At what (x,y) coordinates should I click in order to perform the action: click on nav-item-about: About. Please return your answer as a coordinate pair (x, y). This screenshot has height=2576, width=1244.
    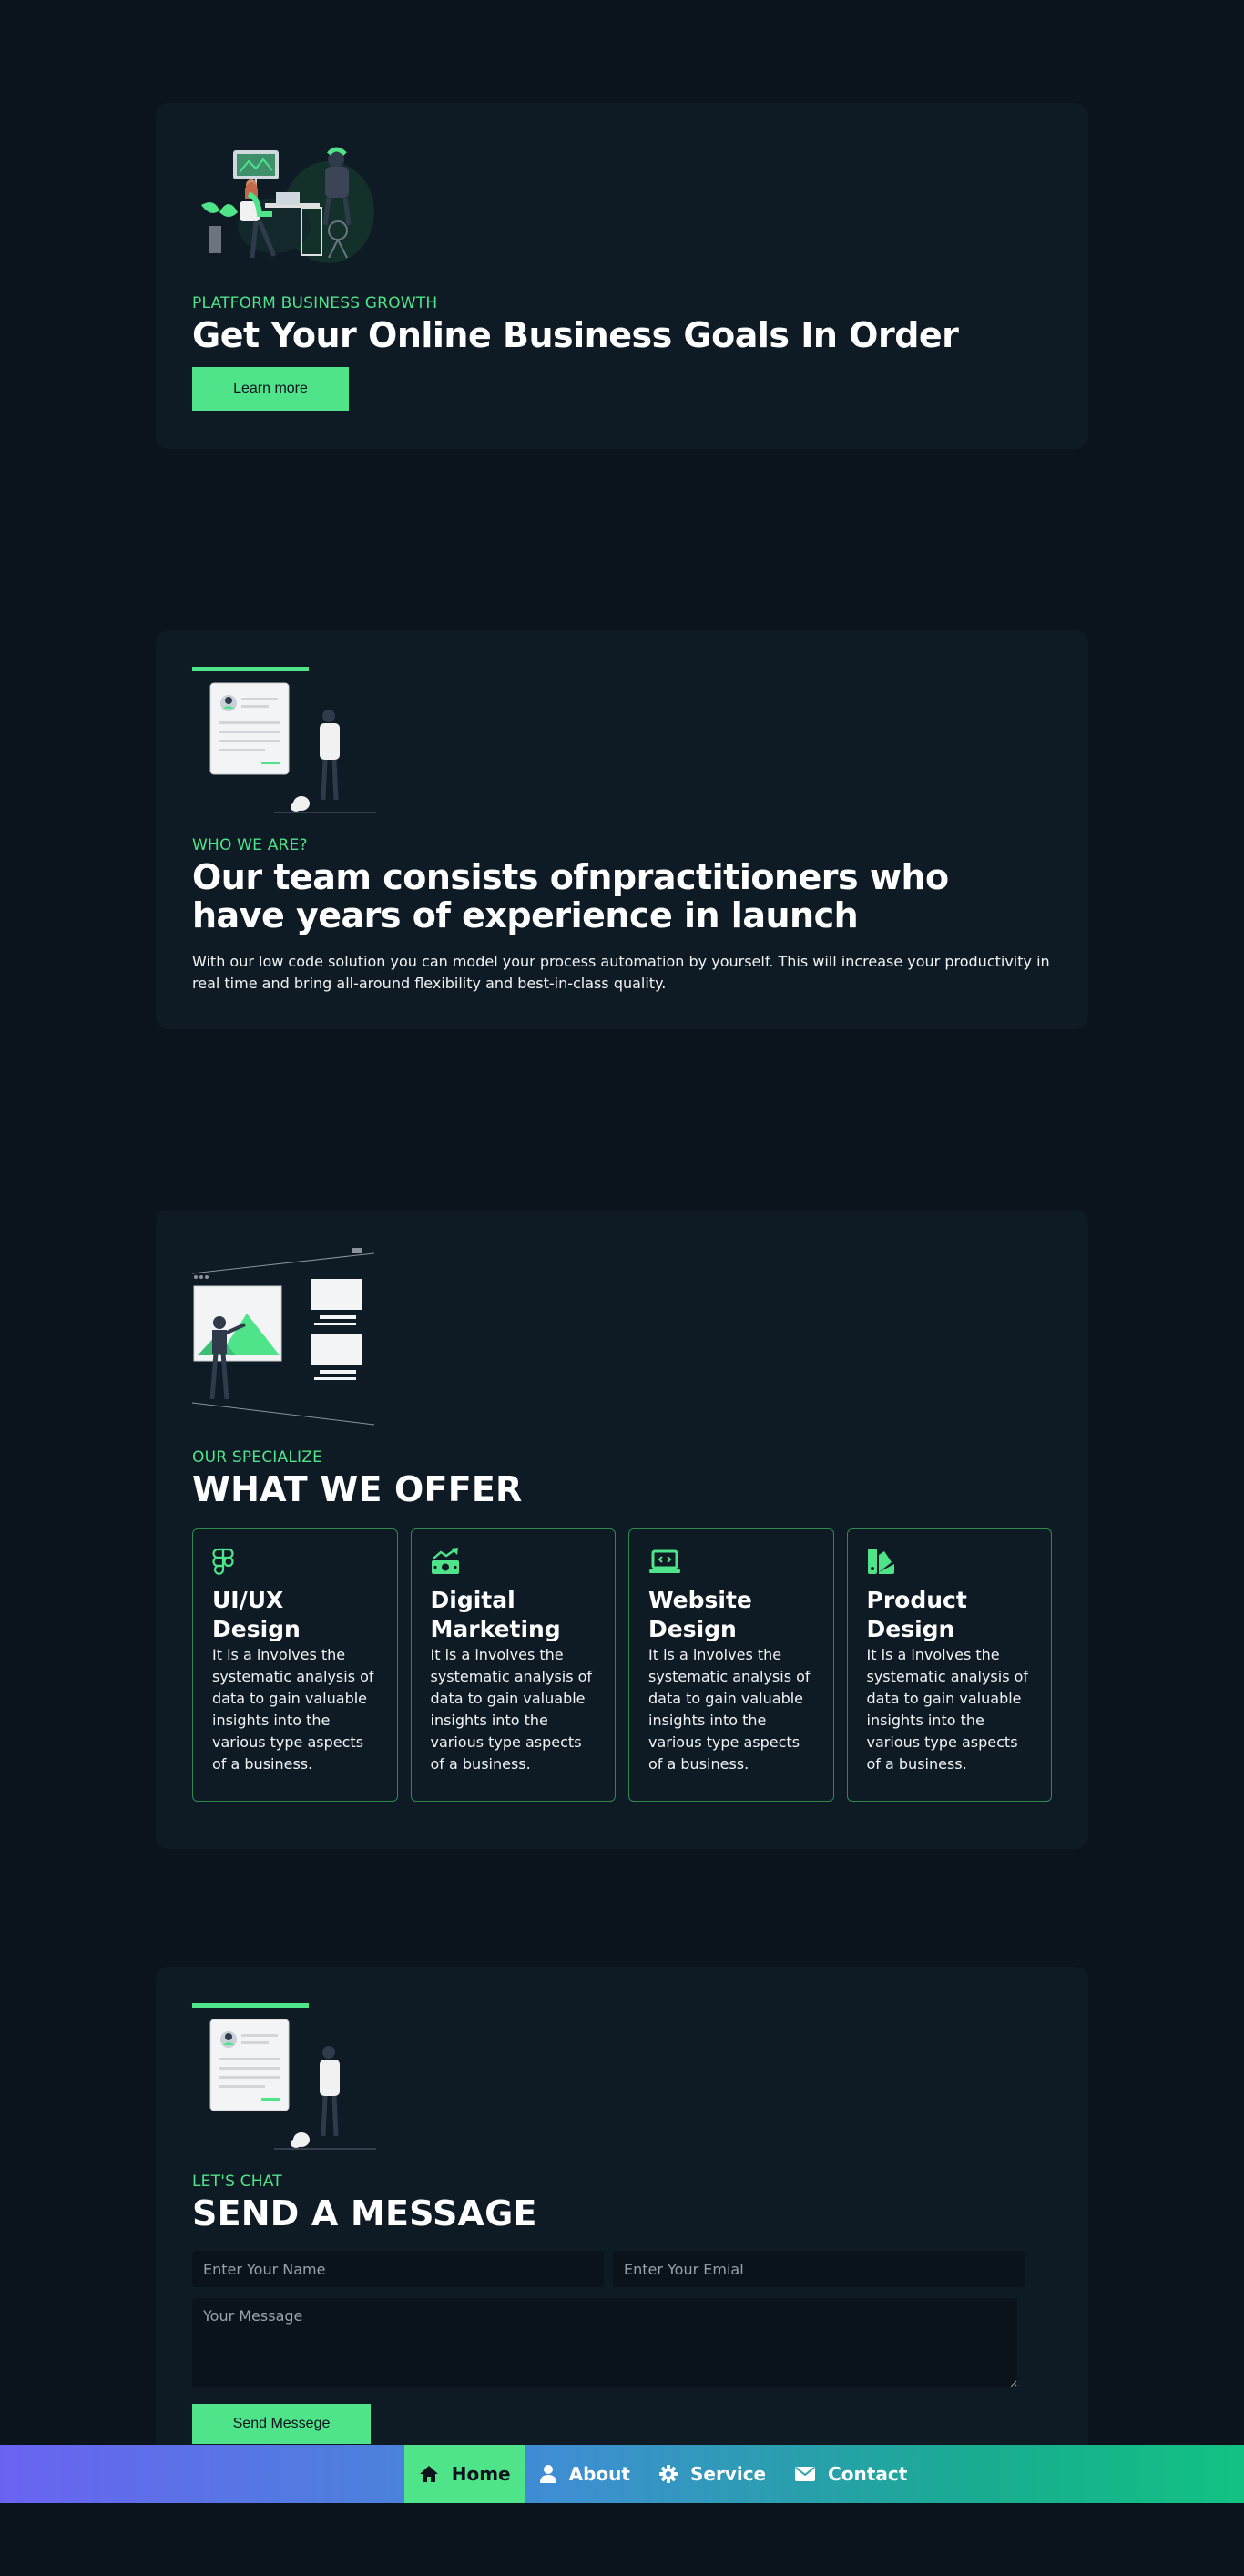
    Looking at the image, I should click on (585, 2474).